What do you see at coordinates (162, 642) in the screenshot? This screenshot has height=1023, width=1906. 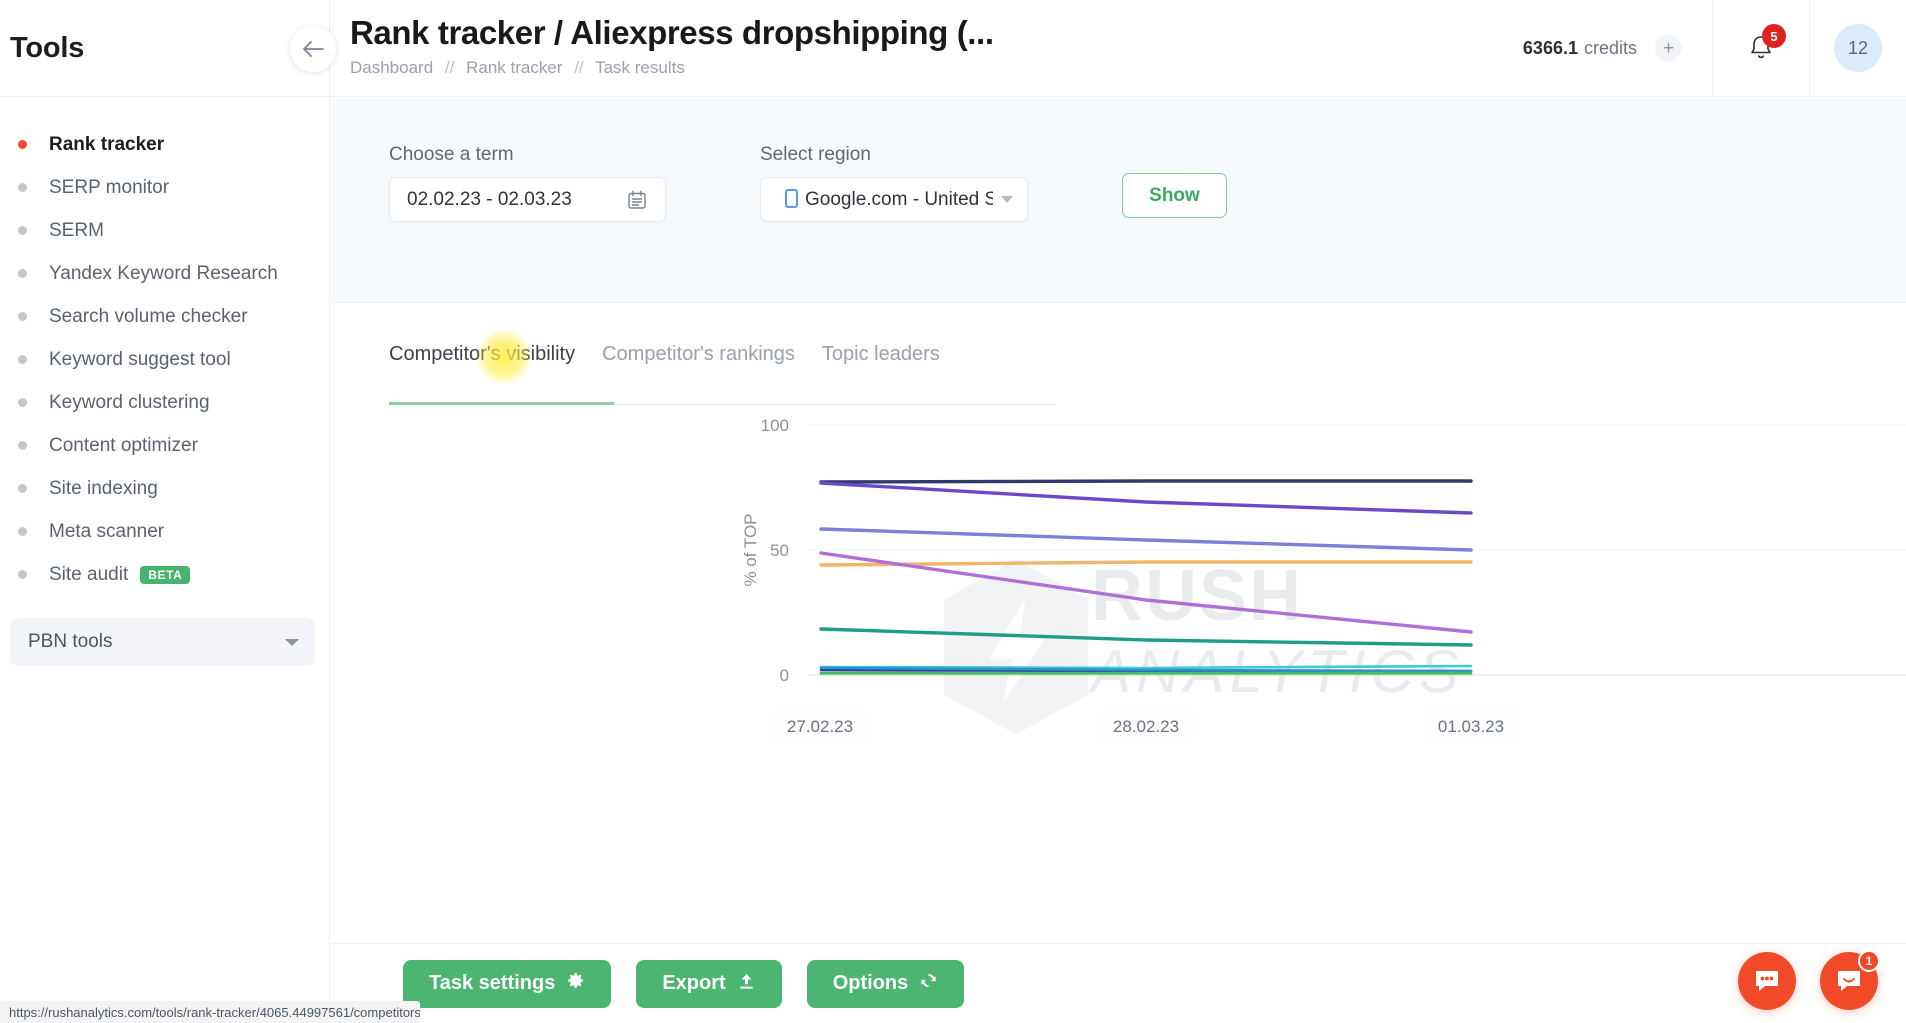 I see `sidebar-item-pbn-tools: PBN tools` at bounding box center [162, 642].